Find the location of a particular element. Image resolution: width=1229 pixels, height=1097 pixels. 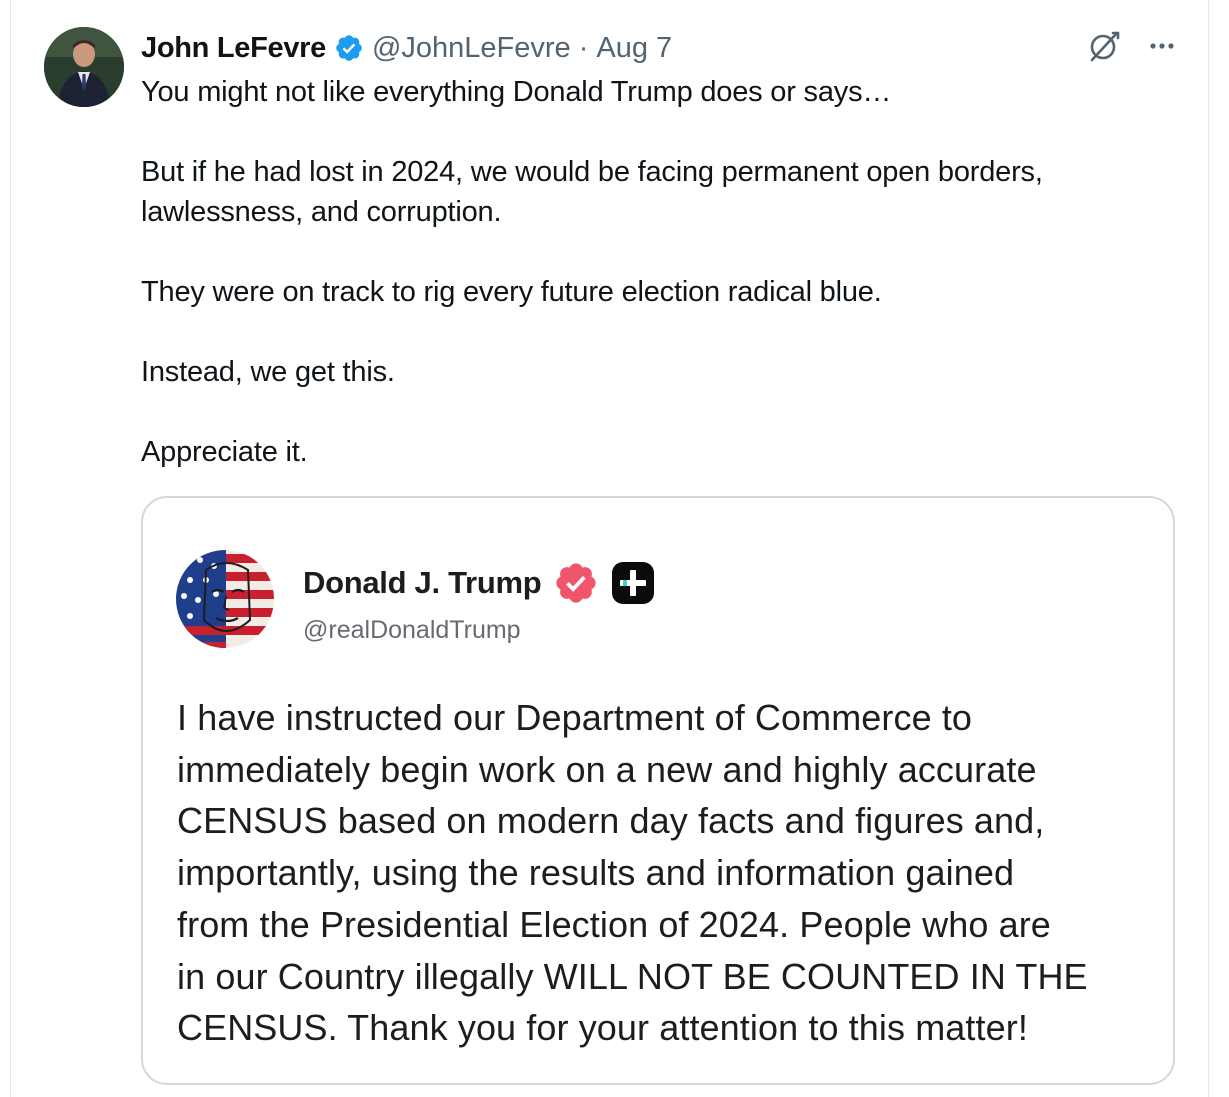

author-avatar is located at coordinates (84, 67).